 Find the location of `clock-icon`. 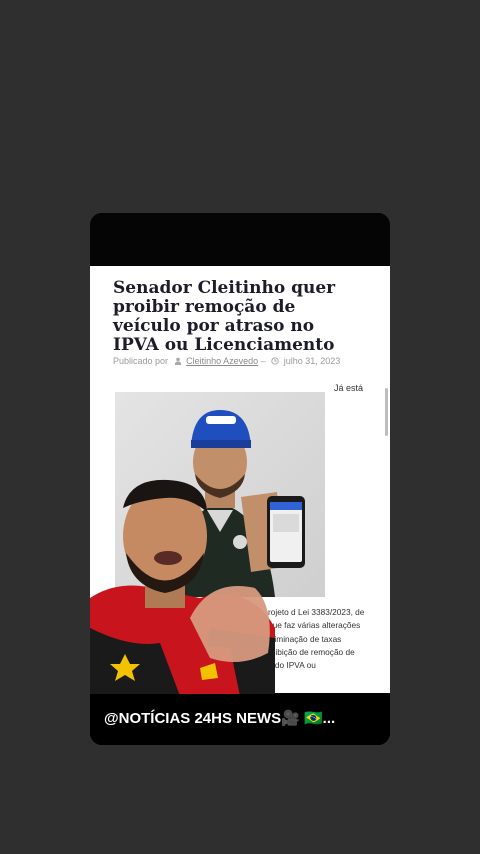

clock-icon is located at coordinates (275, 361).